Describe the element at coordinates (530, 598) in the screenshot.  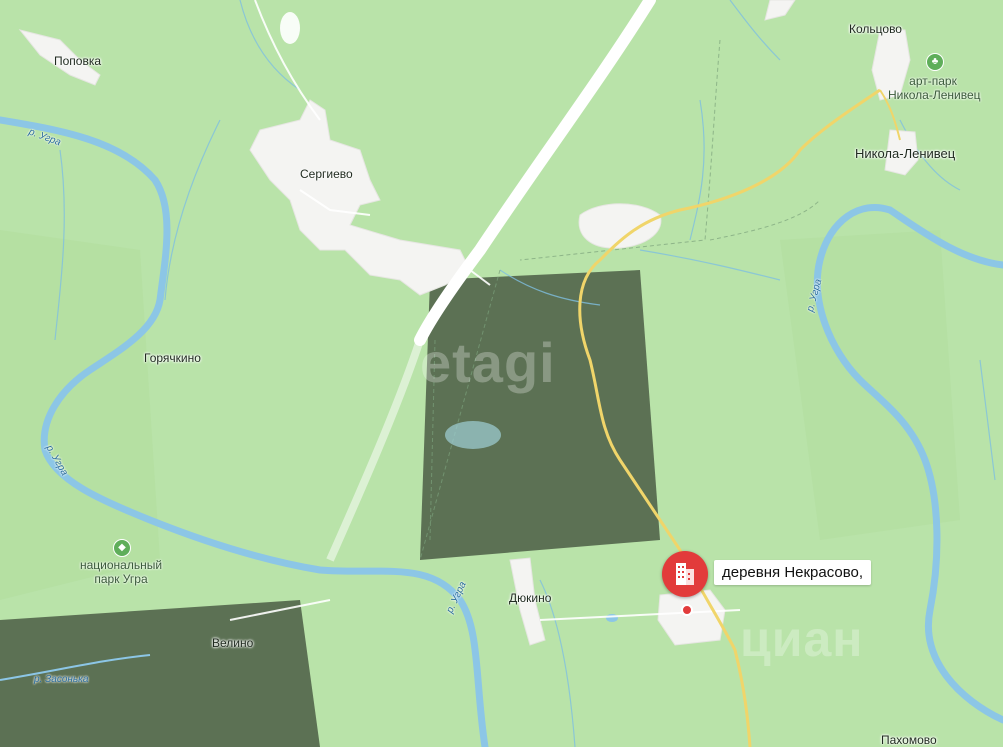
I see `place-label-dyukino: Дюкино` at that location.